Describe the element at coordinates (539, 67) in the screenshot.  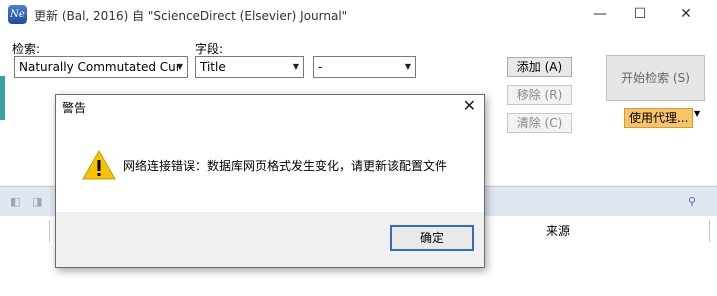
I see `add-button: 添加 (A)` at that location.